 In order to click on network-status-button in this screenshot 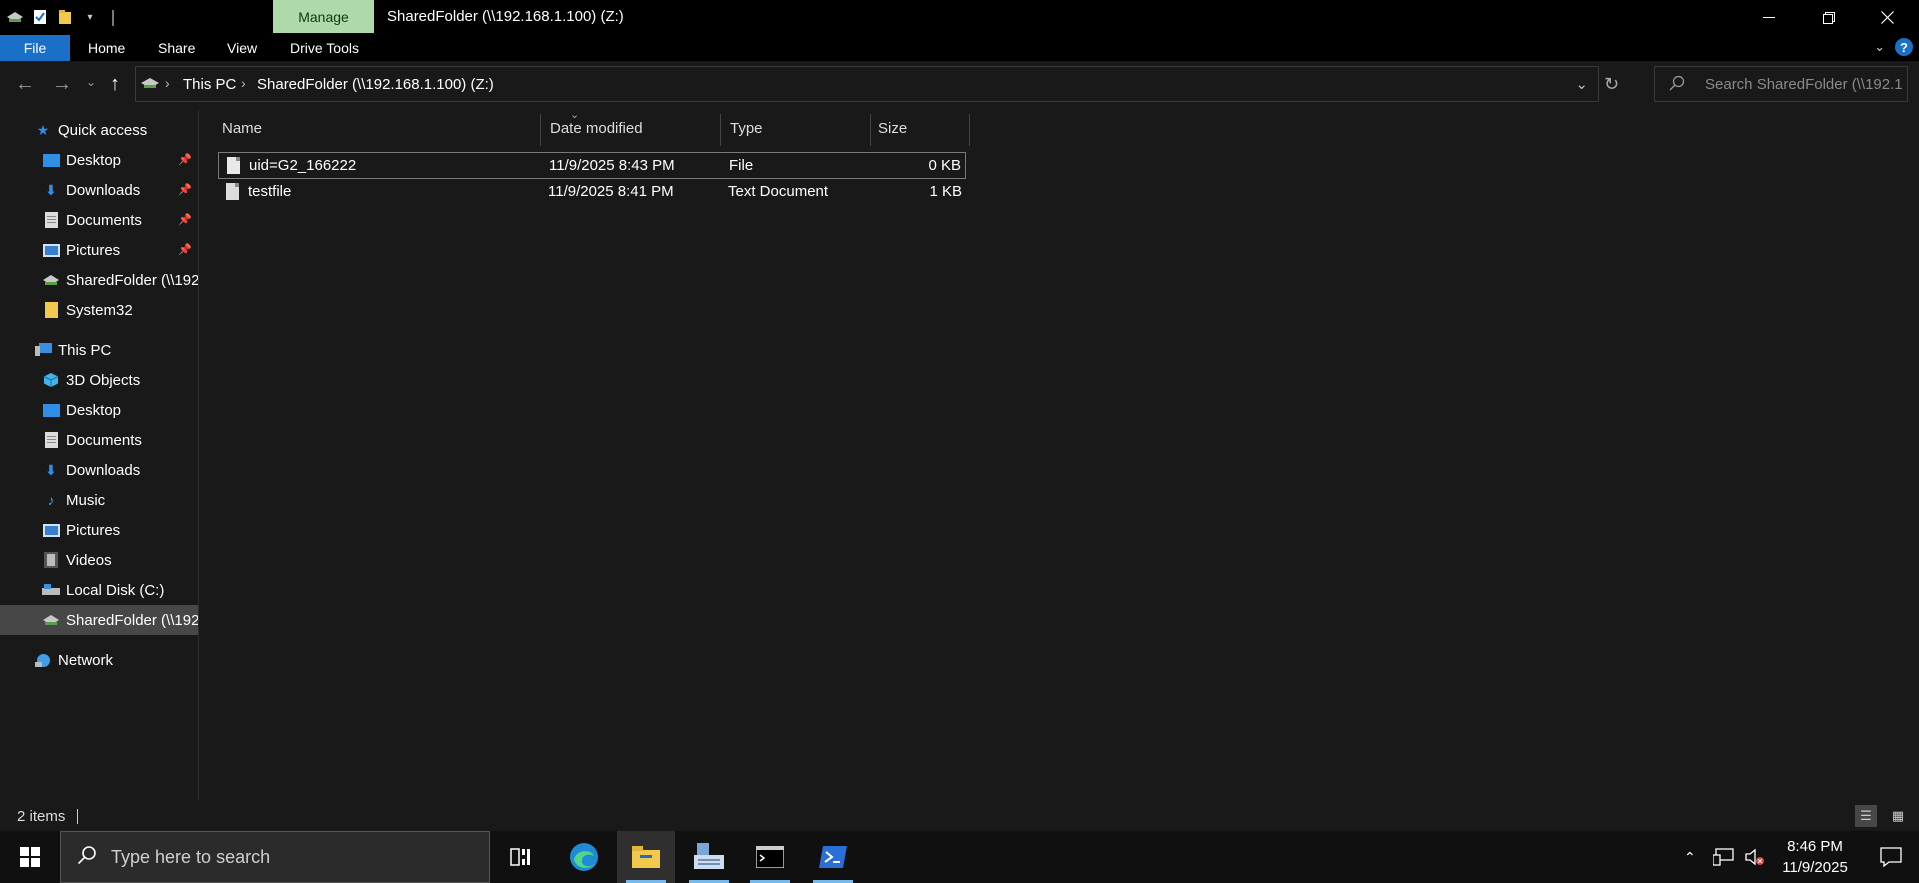, I will do `click(1724, 857)`.